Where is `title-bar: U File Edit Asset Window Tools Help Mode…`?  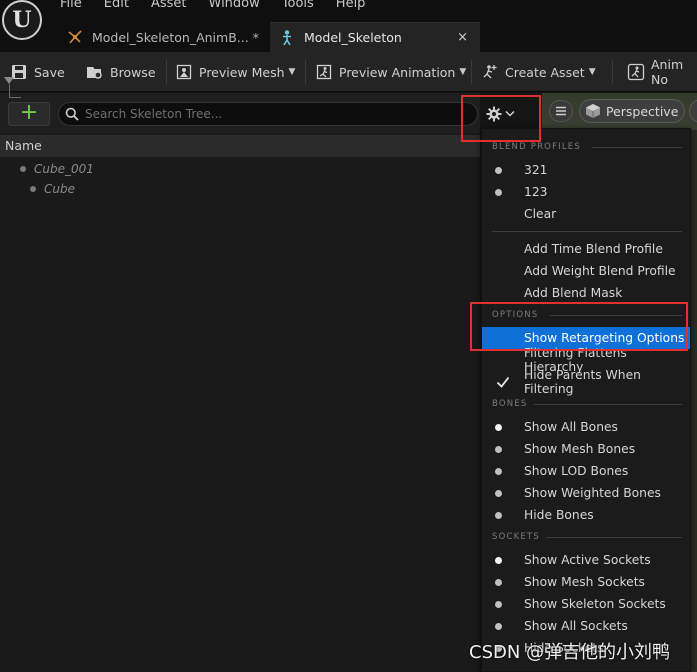 title-bar: U File Edit Asset Window Tools Help Mode… is located at coordinates (348, 26).